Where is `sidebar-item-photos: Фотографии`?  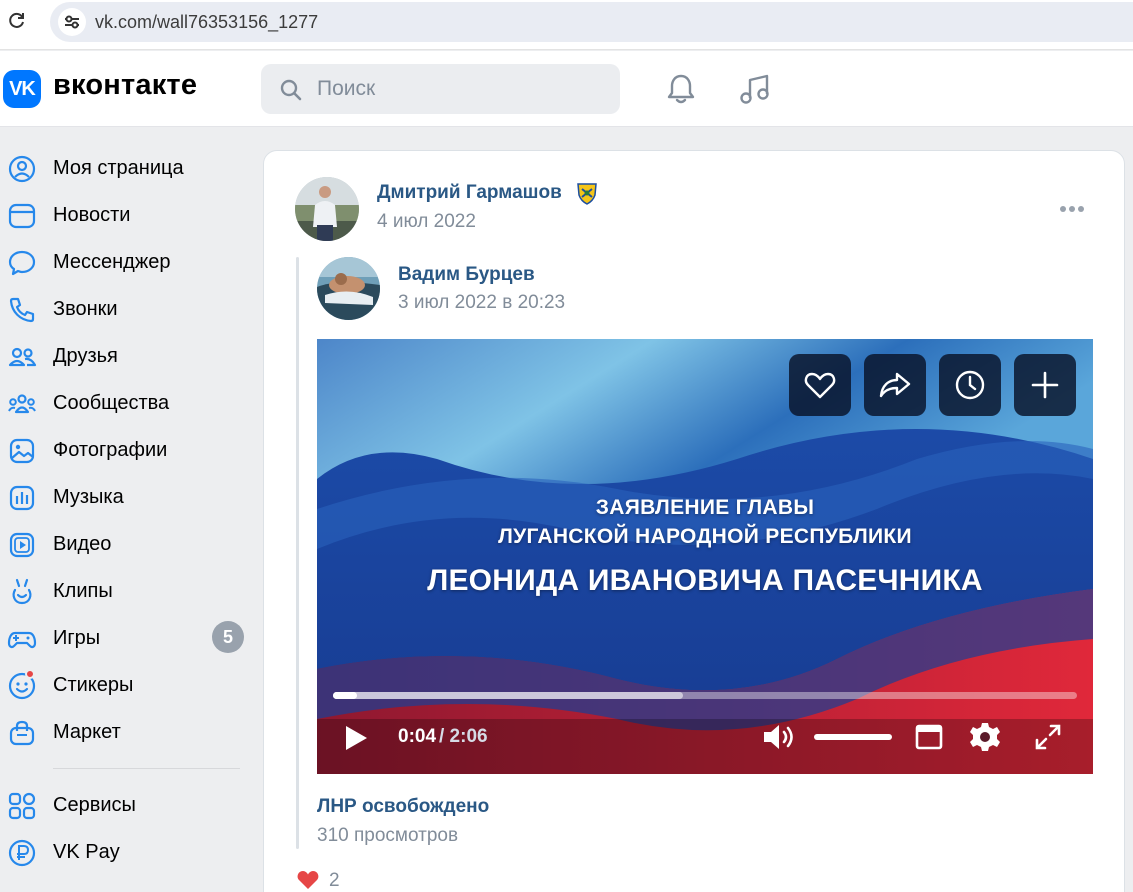
sidebar-item-photos: Фотографии is located at coordinates (125, 450).